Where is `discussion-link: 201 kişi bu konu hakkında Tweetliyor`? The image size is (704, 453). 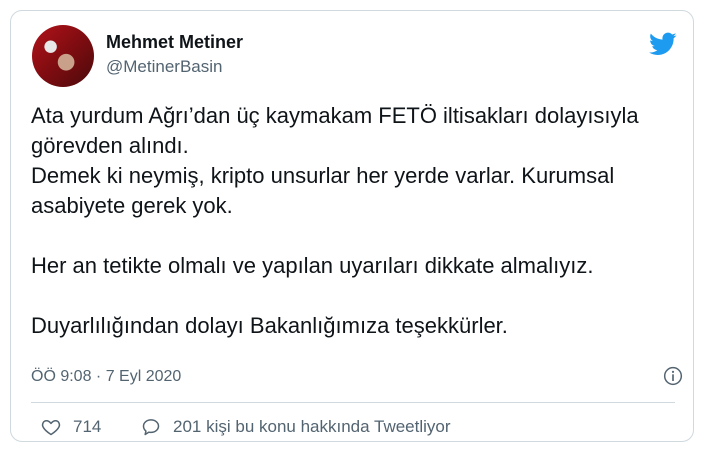 discussion-link: 201 kişi bu konu hakkında Tweetliyor is located at coordinates (296, 427).